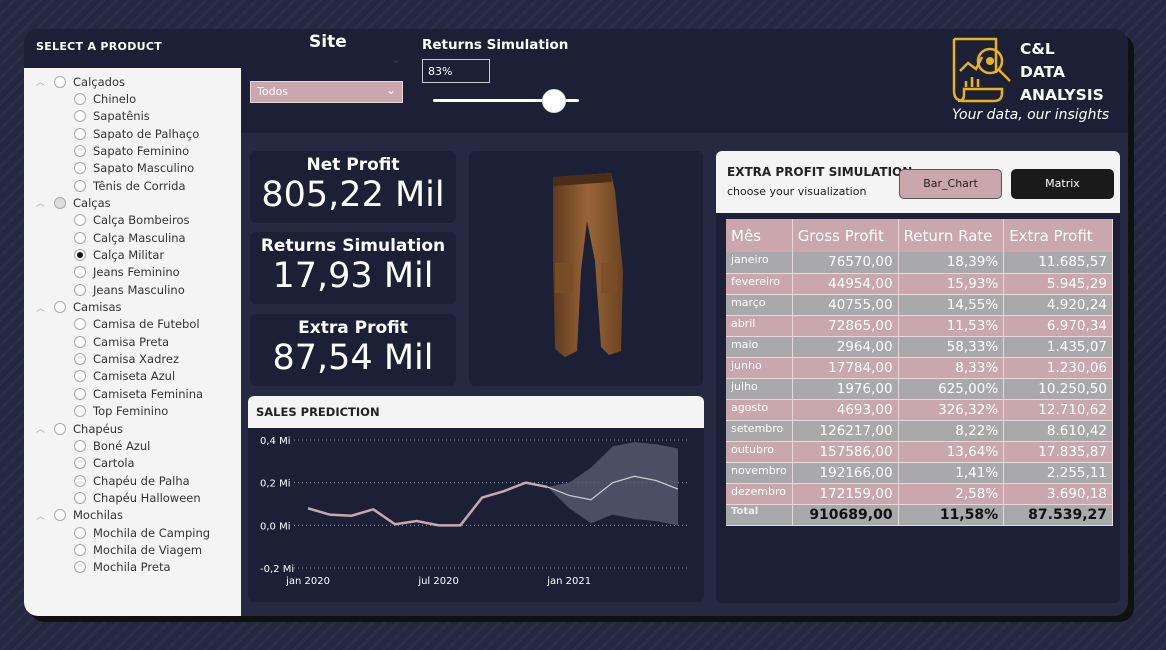 This screenshot has width=1166, height=650. I want to click on table-row: dezembro 172159,00 2,58% 3.690,18, so click(919, 494).